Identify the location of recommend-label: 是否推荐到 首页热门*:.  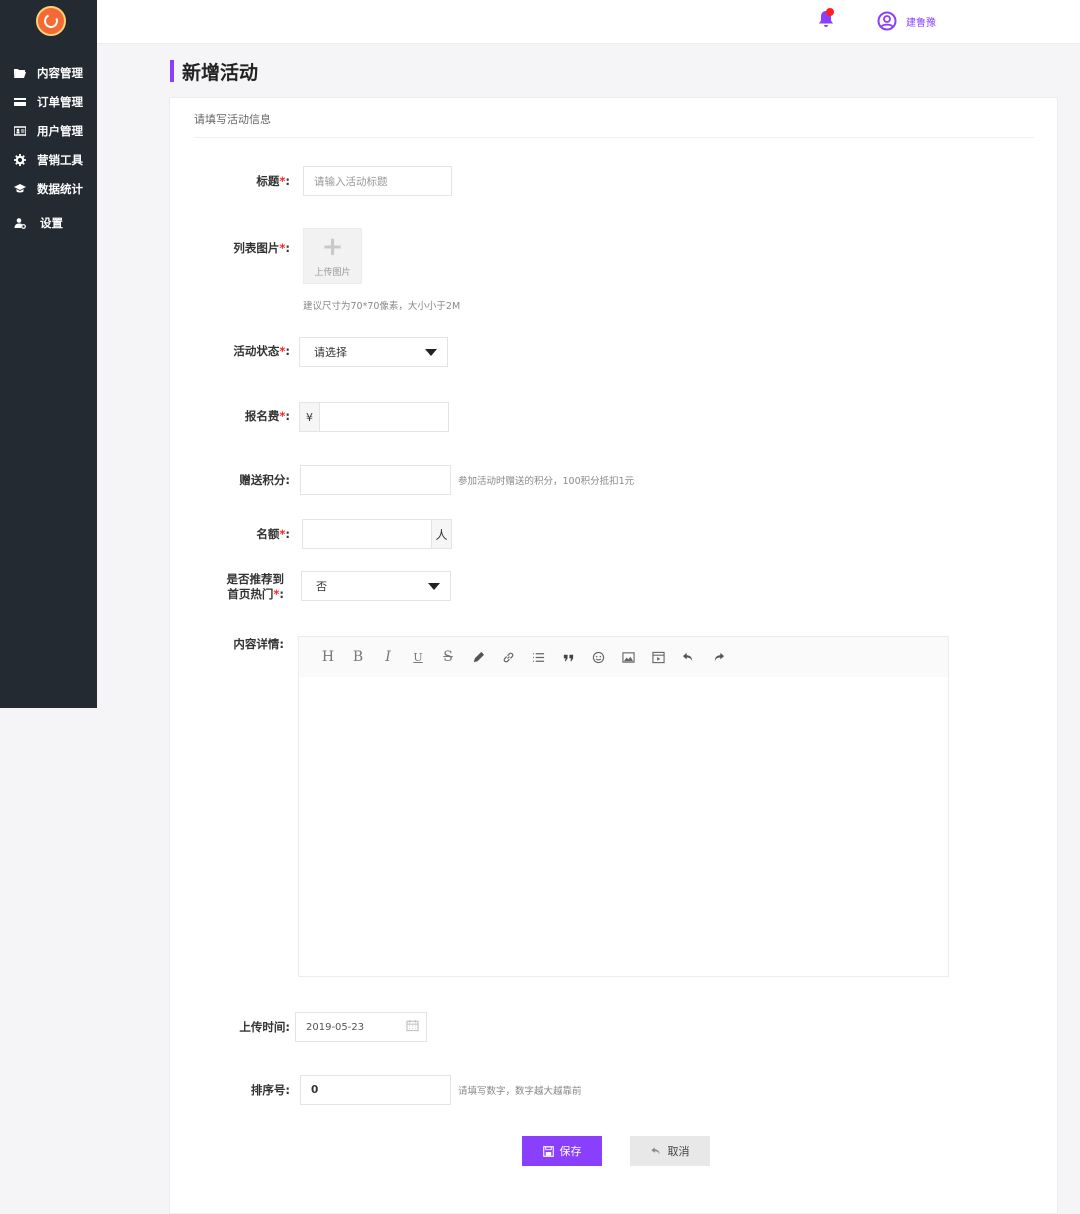
(255, 586).